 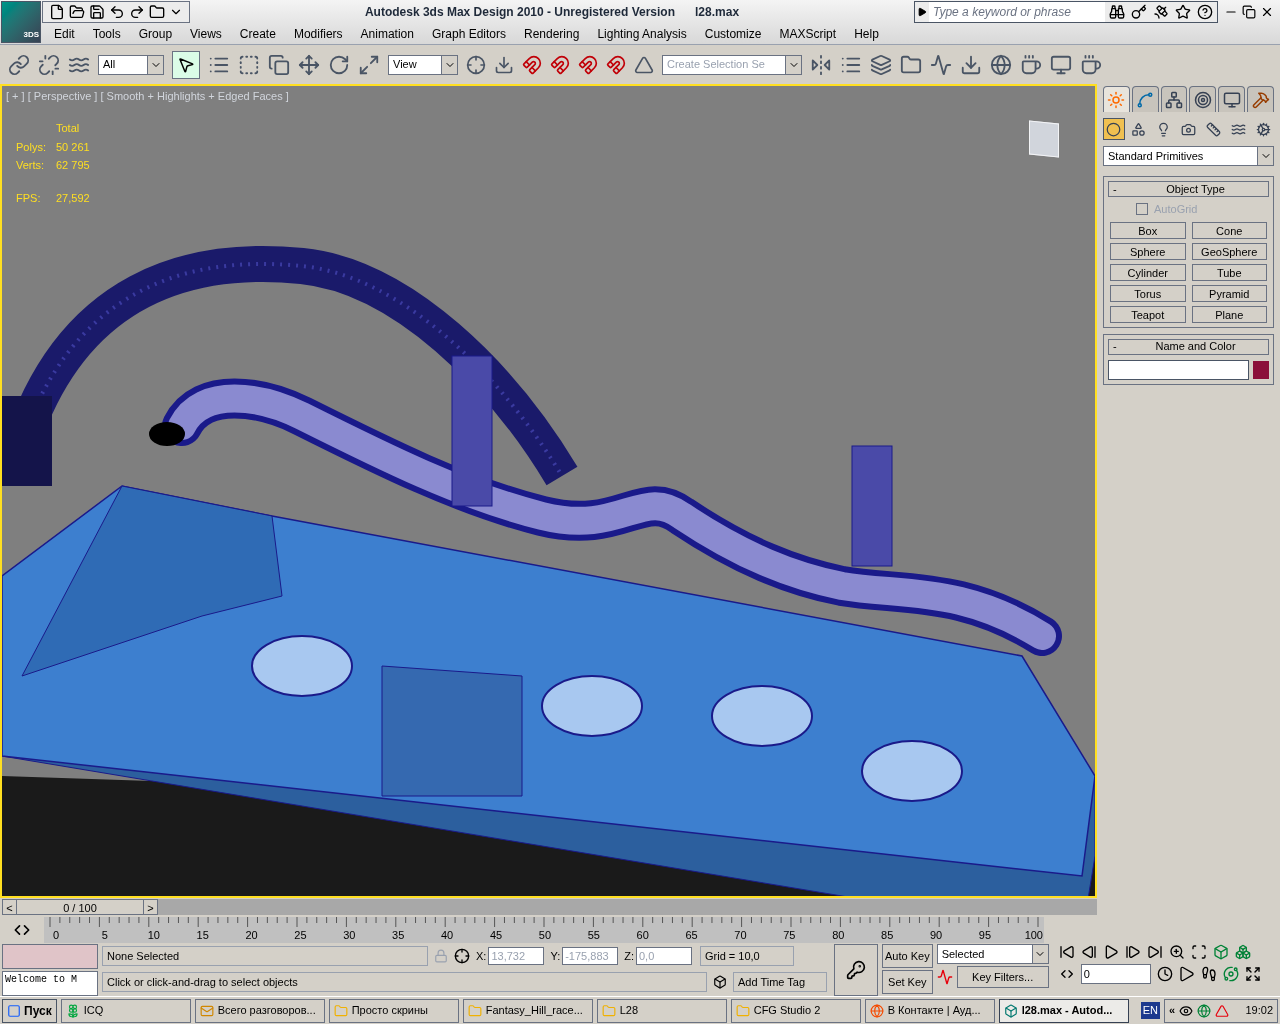 I want to click on menu-item: Create, so click(x=257, y=34).